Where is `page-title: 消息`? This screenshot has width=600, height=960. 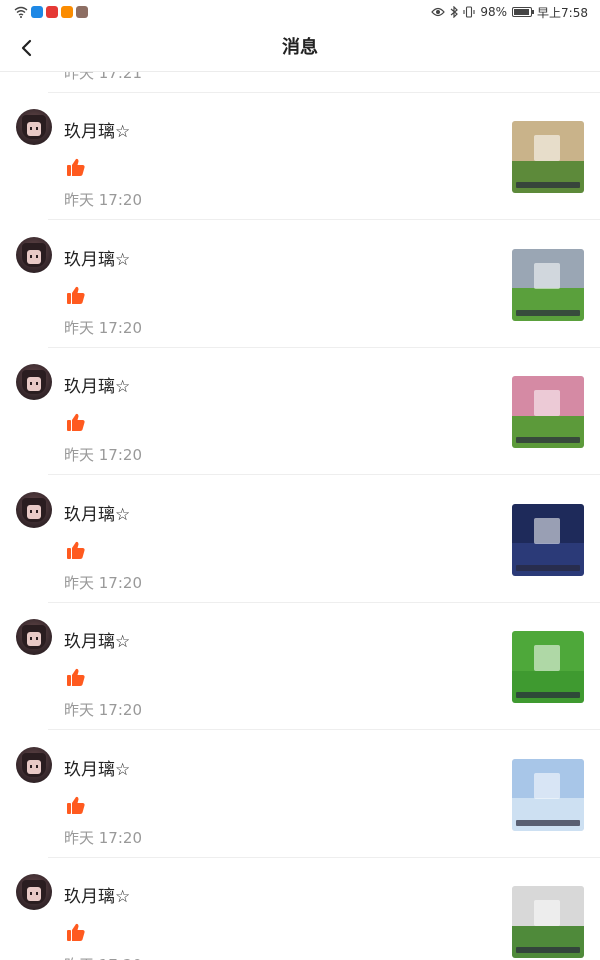 page-title: 消息 is located at coordinates (300, 47).